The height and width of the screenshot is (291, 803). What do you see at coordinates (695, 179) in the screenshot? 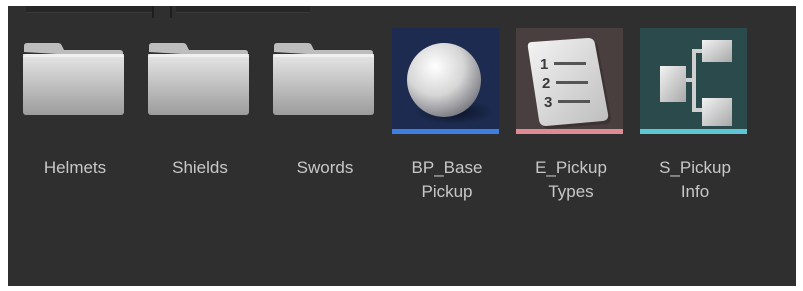
I see `tile-label: S_Pickup Info` at bounding box center [695, 179].